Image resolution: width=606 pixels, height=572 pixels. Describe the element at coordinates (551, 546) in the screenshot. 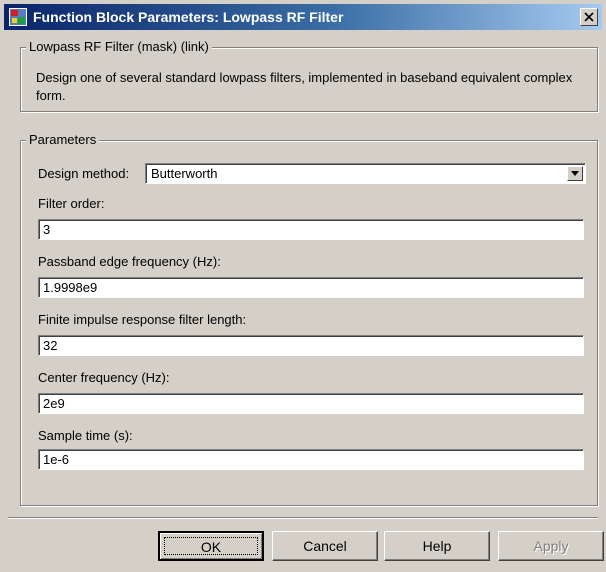

I see `apply-button: Apply` at that location.